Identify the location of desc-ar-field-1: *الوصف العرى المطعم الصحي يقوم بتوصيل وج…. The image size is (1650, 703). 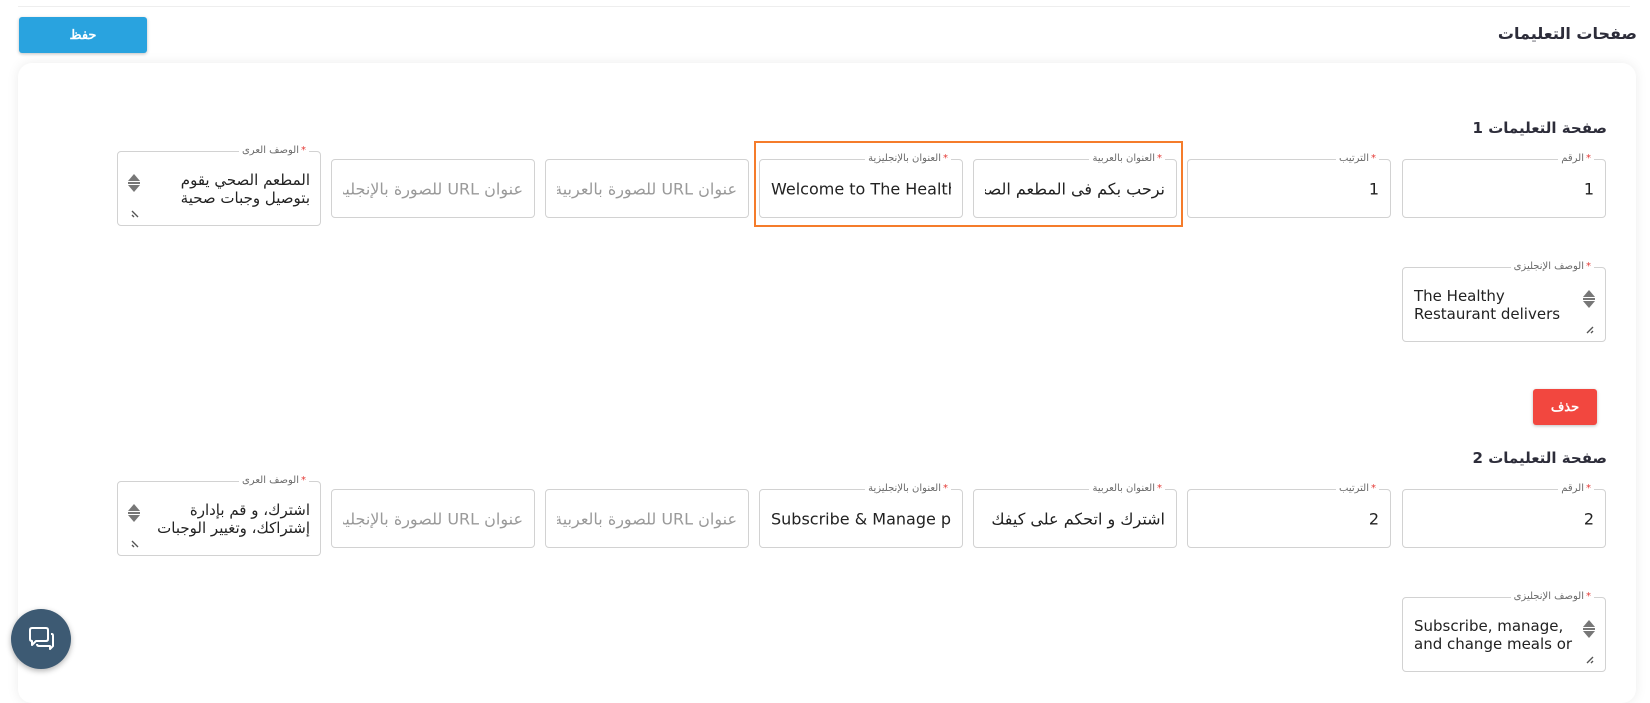
(219, 185).